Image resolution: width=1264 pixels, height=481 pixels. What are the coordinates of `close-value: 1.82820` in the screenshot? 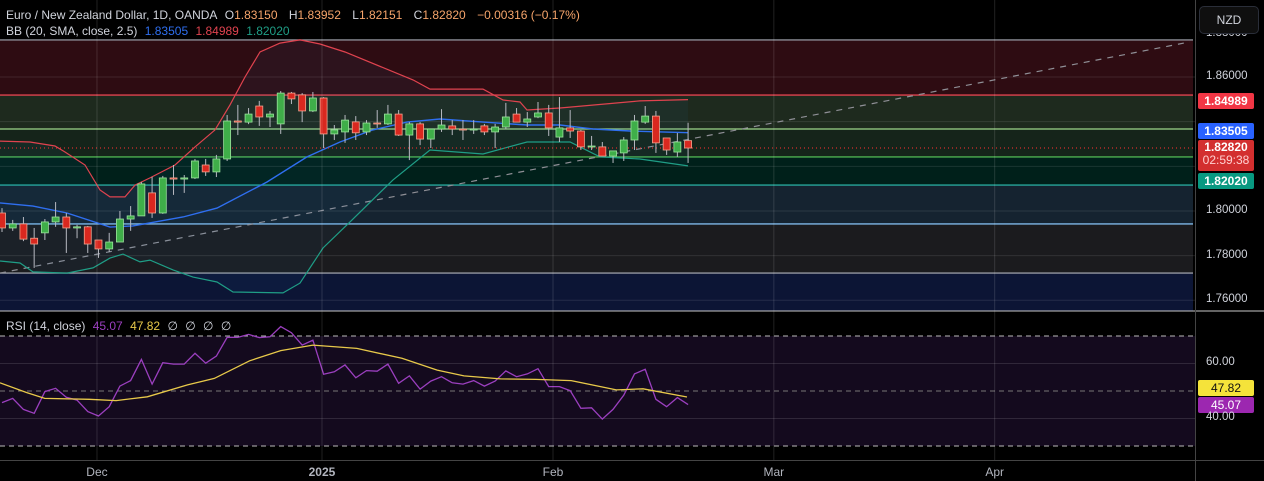 It's located at (444, 15).